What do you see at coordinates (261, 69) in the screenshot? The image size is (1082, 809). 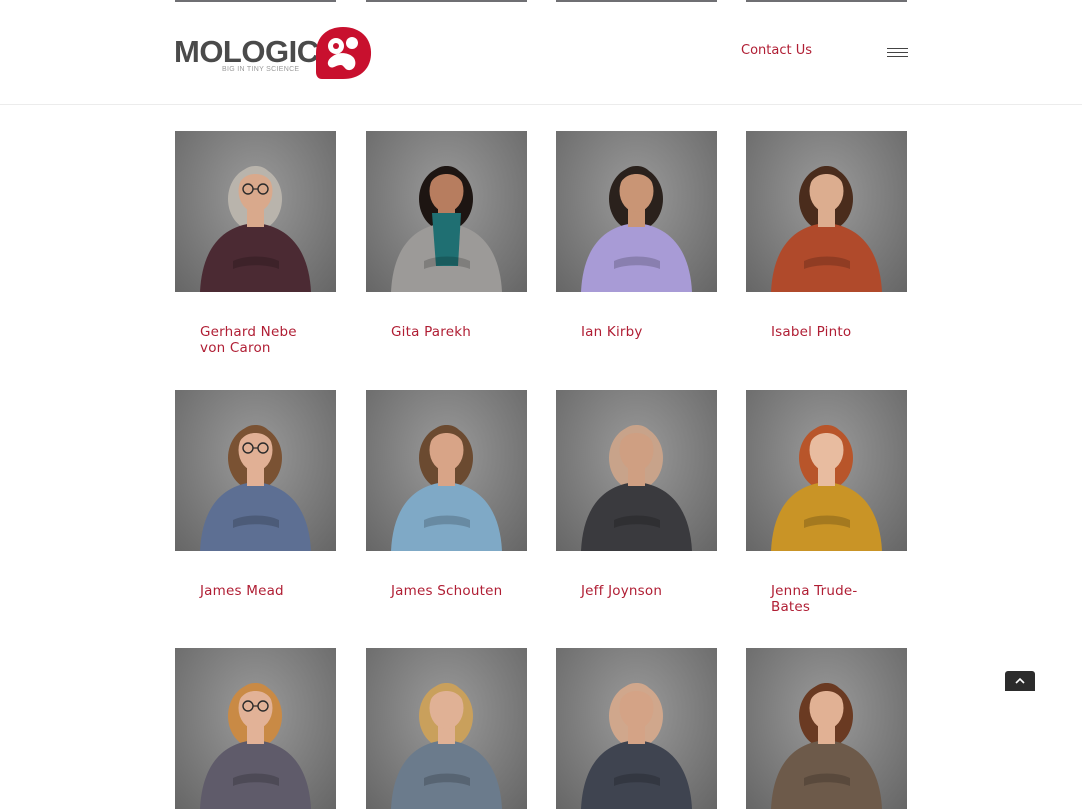 I see `logo-tagline: BIG IN TINY SCIENCE` at bounding box center [261, 69].